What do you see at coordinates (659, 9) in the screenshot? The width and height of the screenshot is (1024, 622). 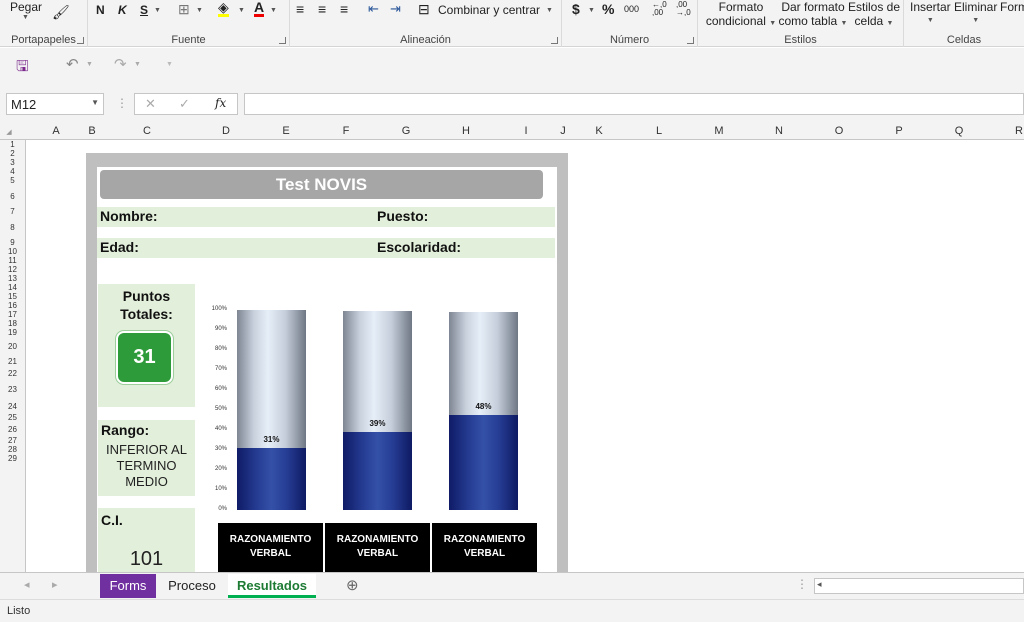 I see `increase-decimal-button: ←,0 ,00` at bounding box center [659, 9].